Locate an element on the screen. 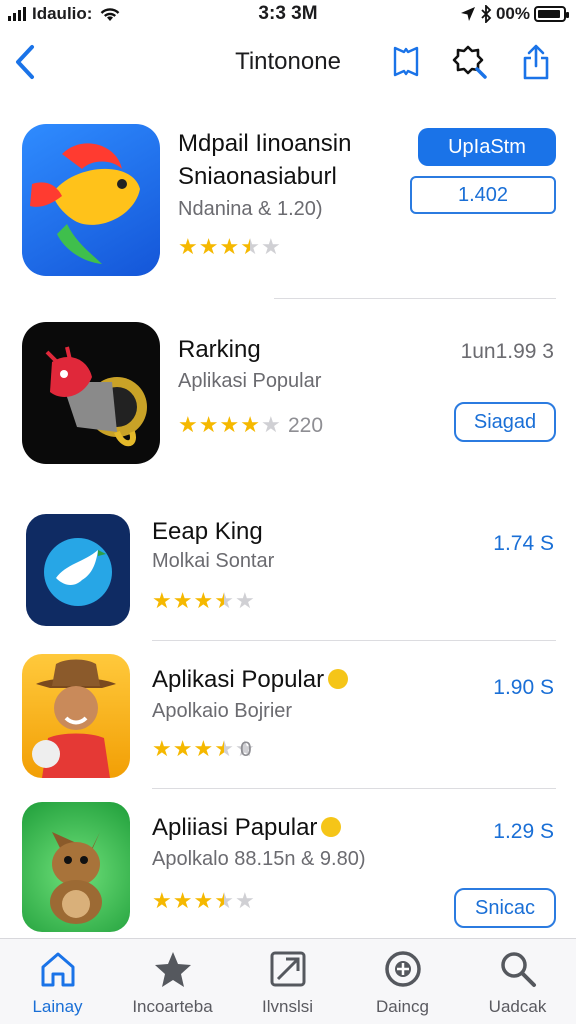  app-name-text: Aplikasi Popular is located at coordinates (238, 679).